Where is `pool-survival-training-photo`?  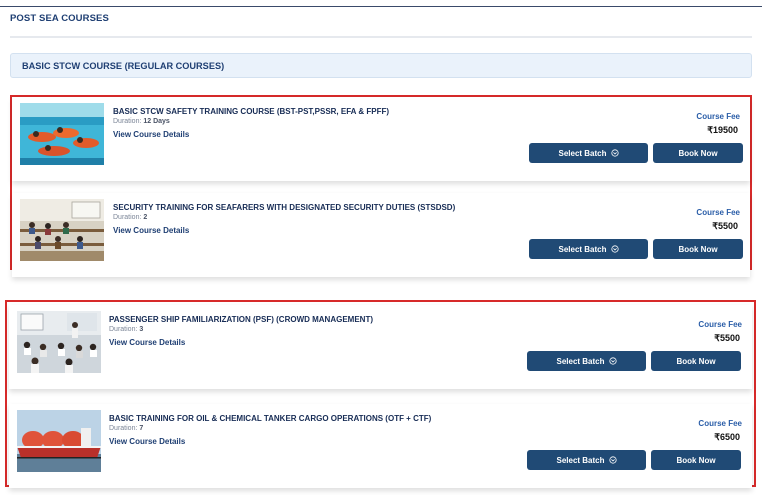
pool-survival-training-photo is located at coordinates (62, 134).